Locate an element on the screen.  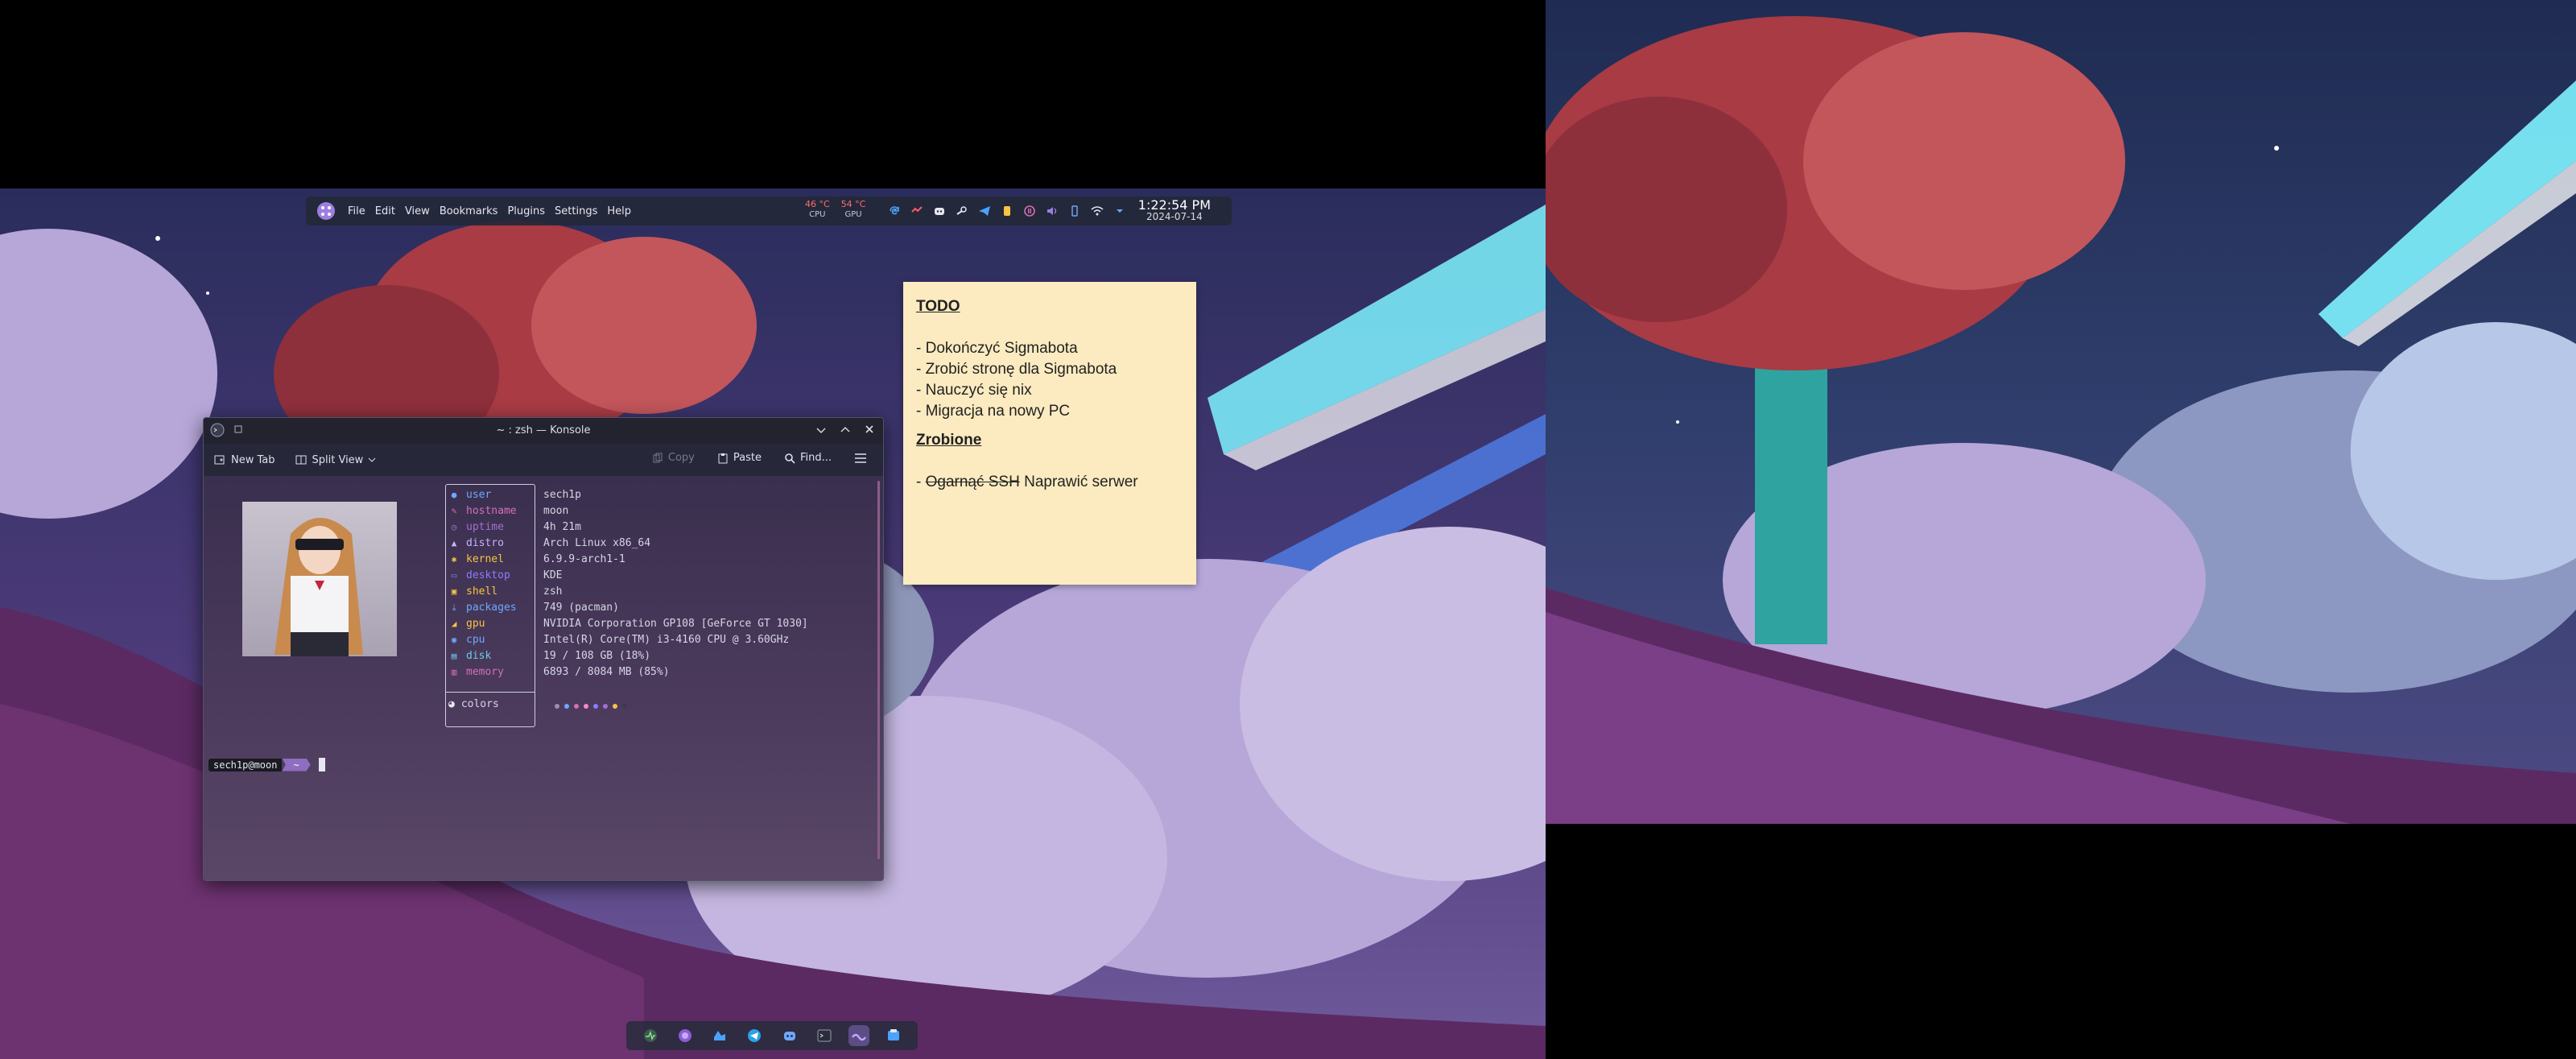
settings-icon is located at coordinates (893, 1035).